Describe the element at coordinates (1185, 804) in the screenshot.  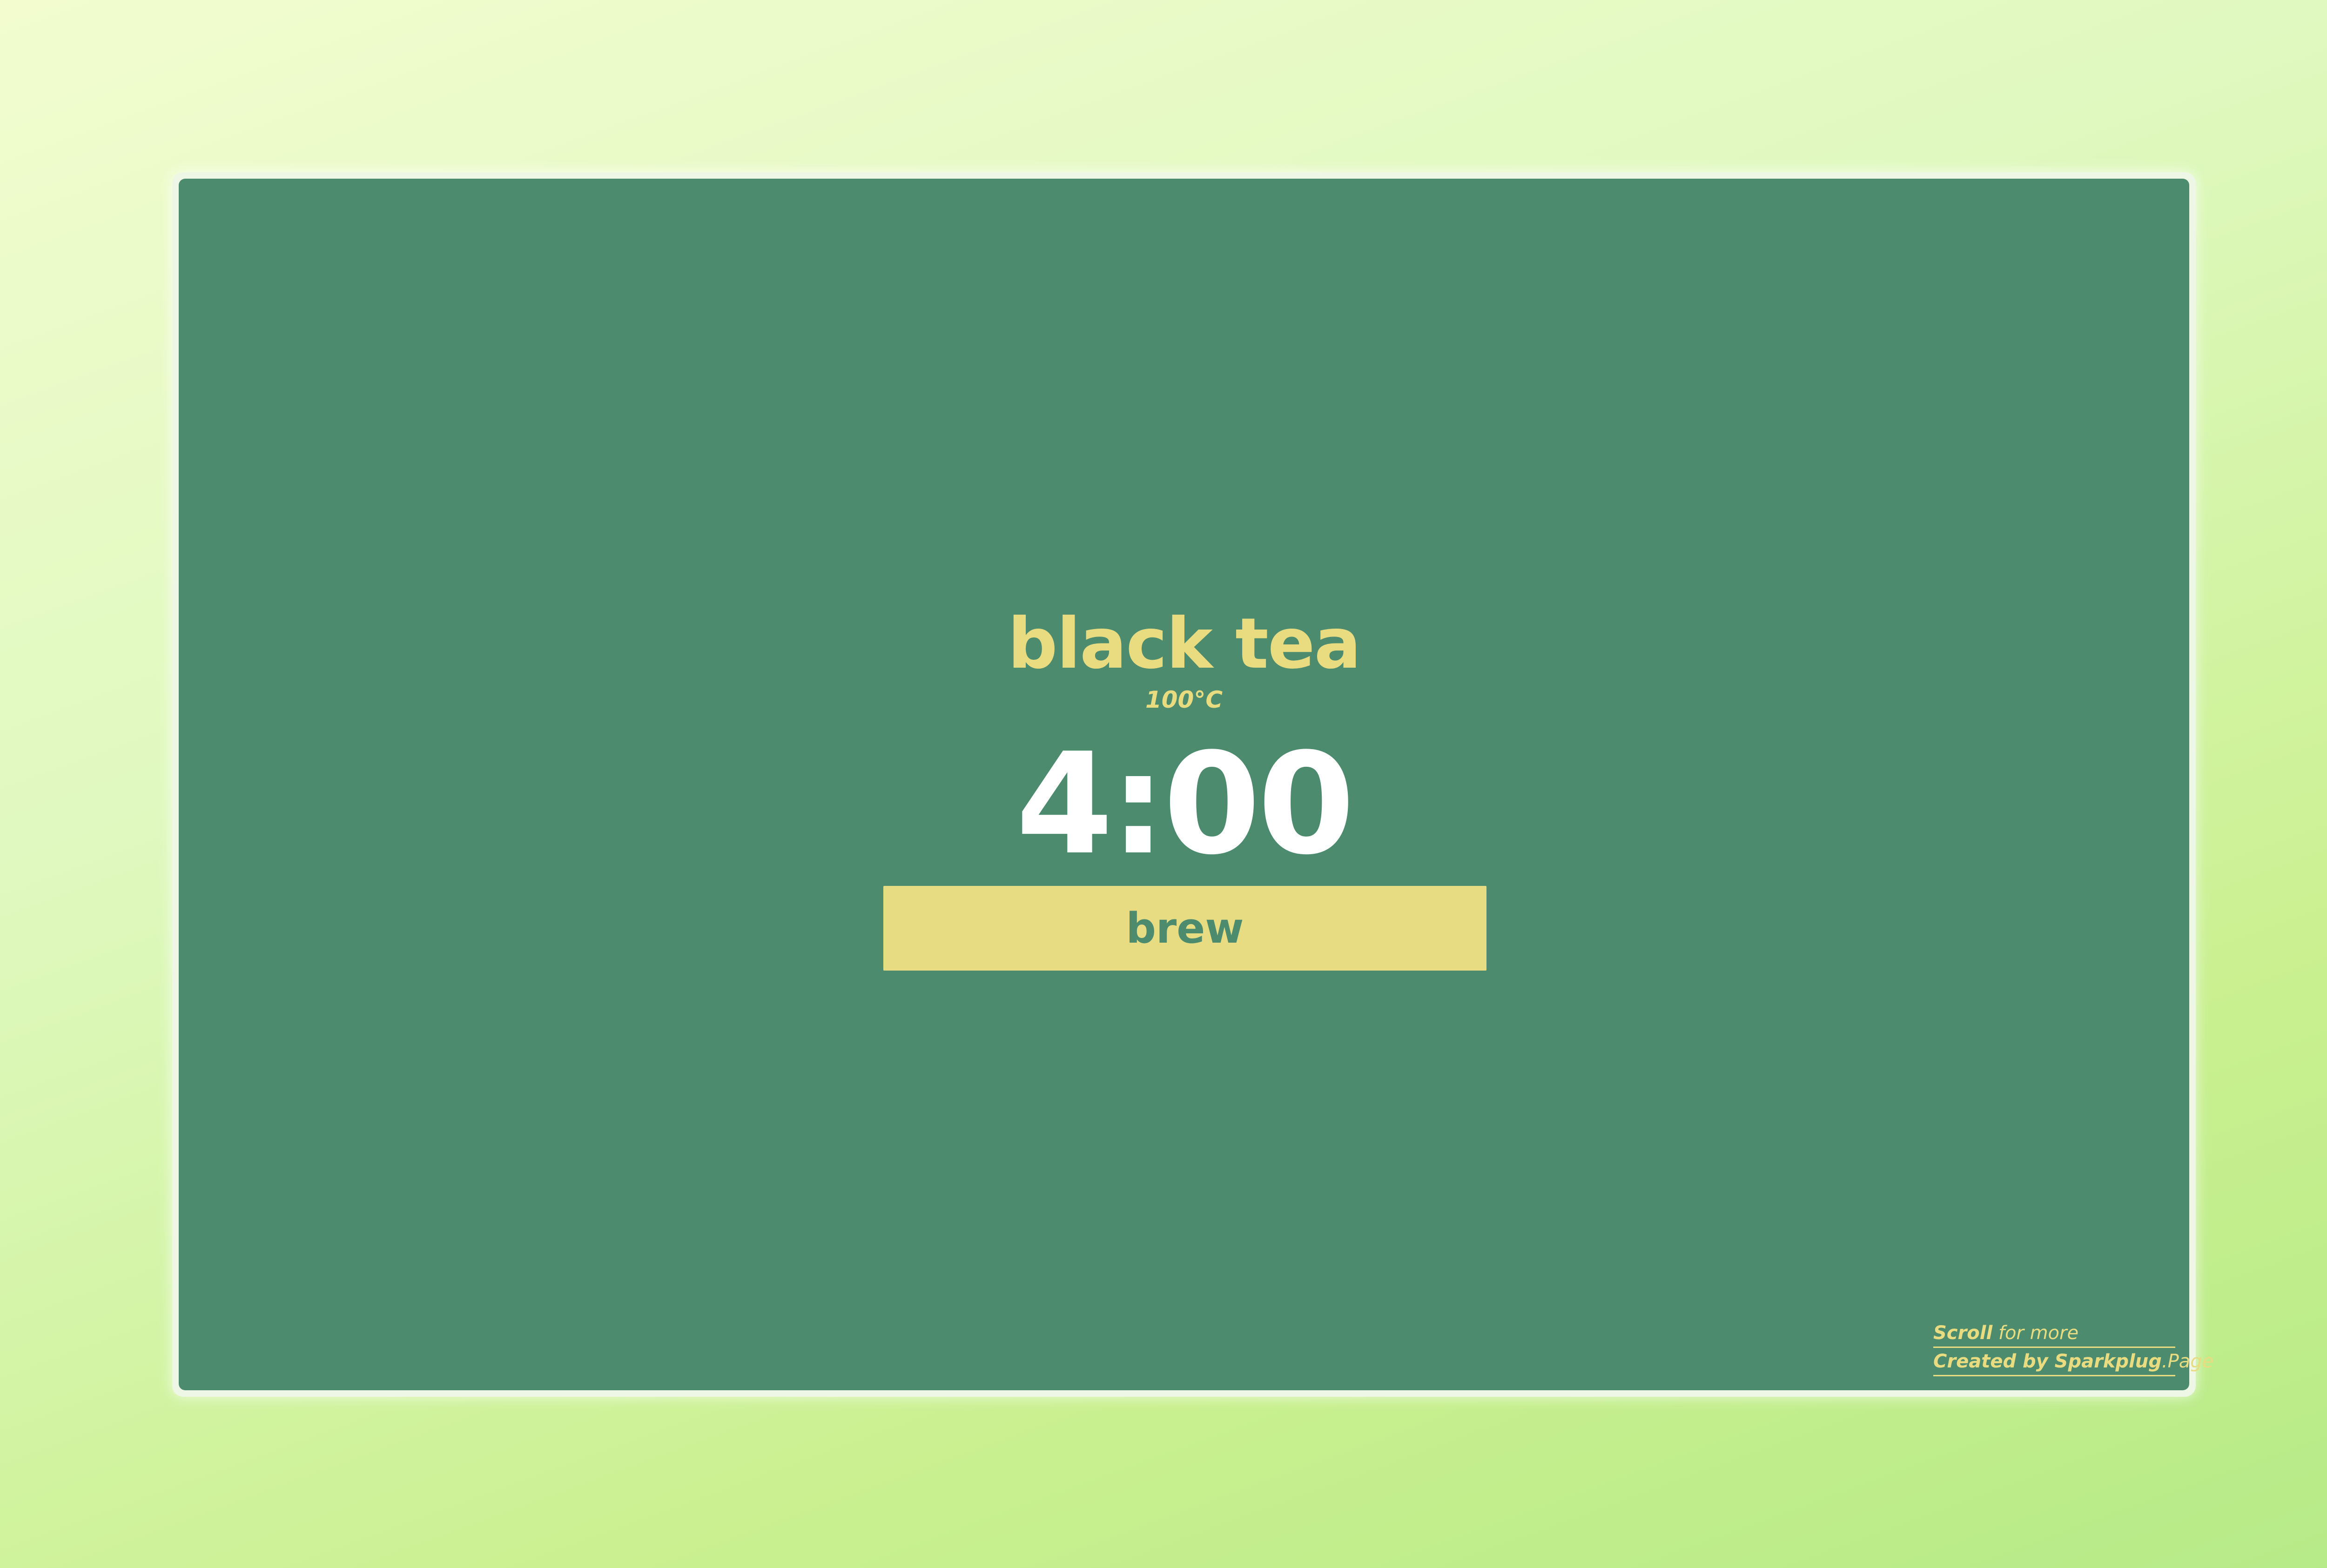
I see `countdown-timer: 4:00` at that location.